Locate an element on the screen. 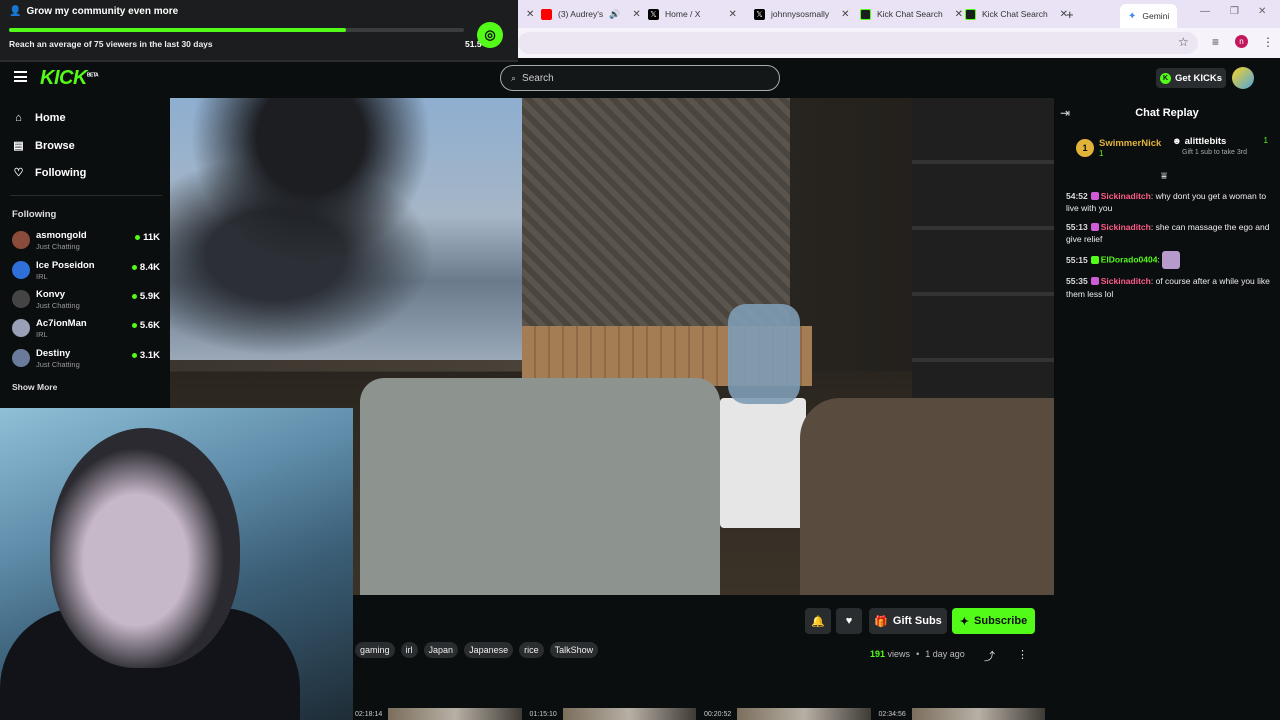  tab-overflow-close: ✕ is located at coordinates (527, 14).